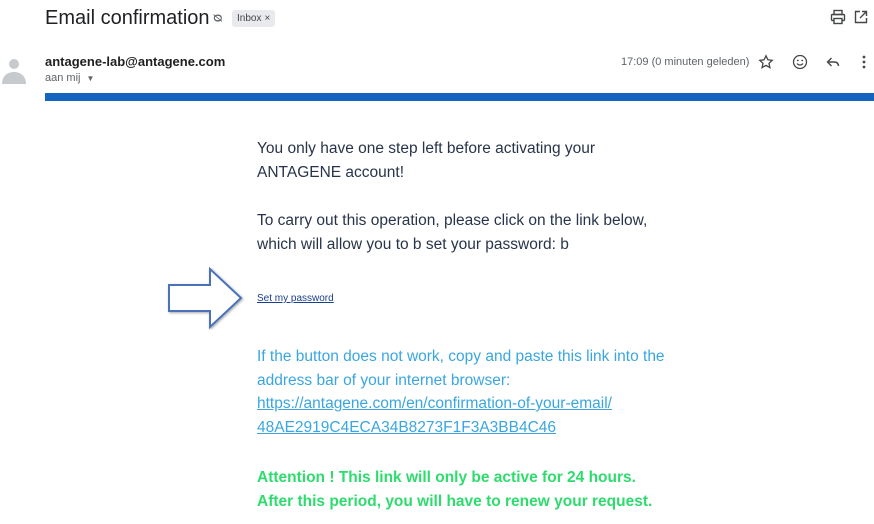 The image size is (874, 524). What do you see at coordinates (267, 18) in the screenshot?
I see `remove-label-icon: ×` at bounding box center [267, 18].